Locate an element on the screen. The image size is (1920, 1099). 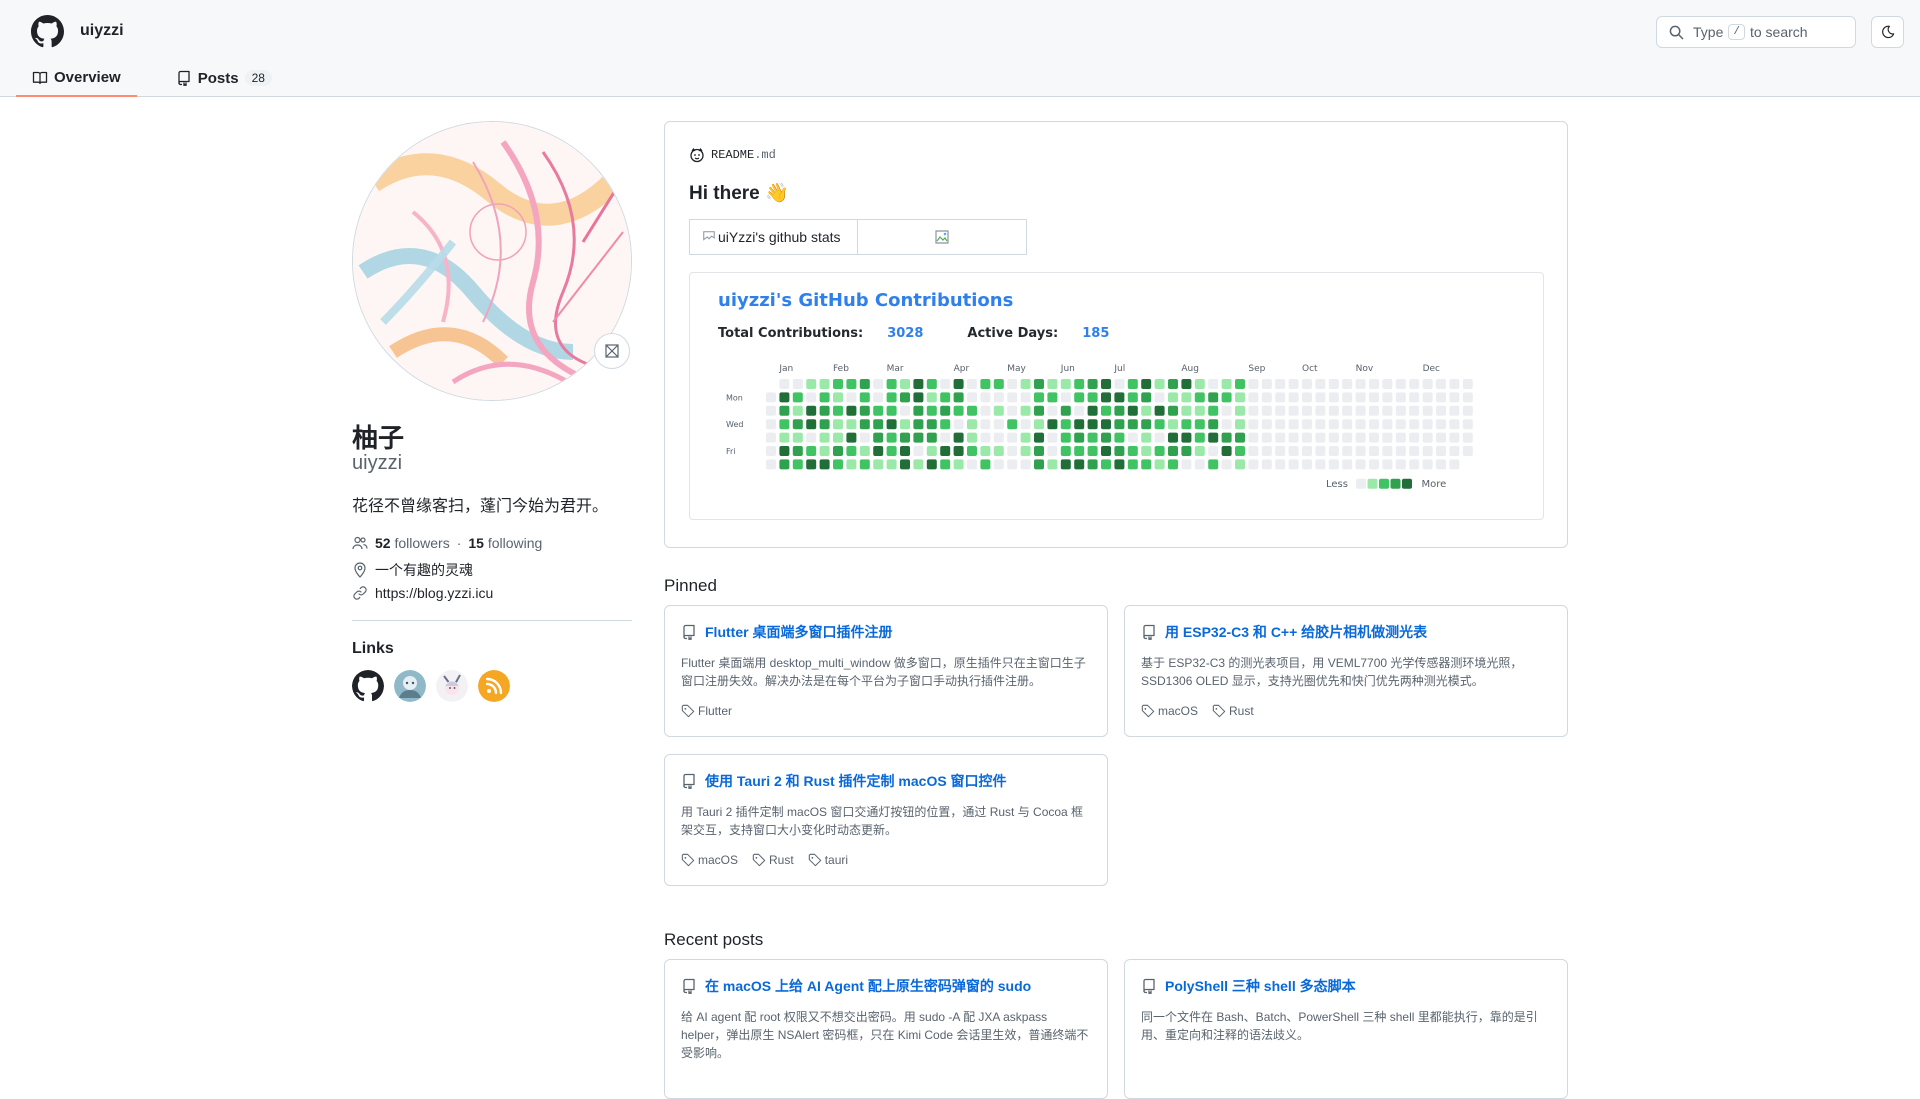
website-link: https://blog.yzzi.icu is located at coordinates (434, 593).